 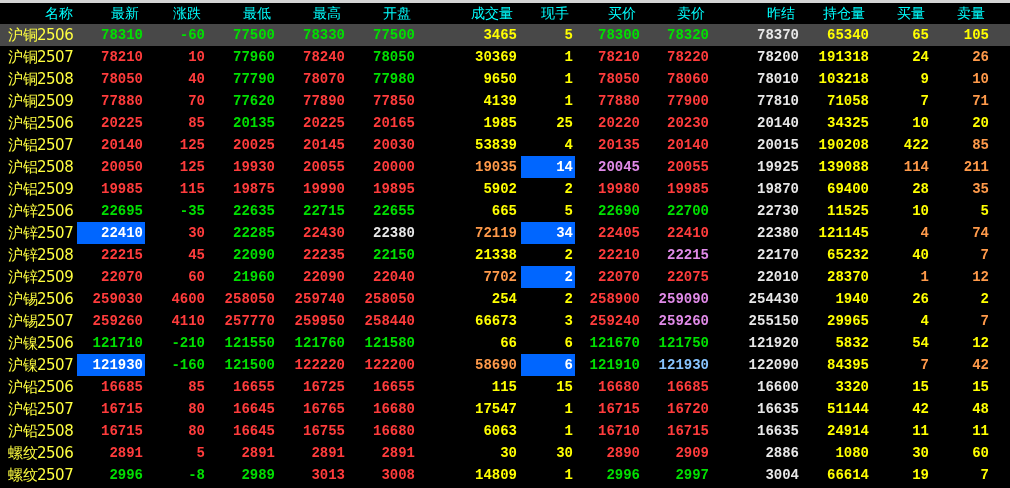 What do you see at coordinates (505, 431) in the screenshot?
I see `table-row: 沪铅2508 16715 80 16645 16755 16680 6063 1 16710 16715 16635 24914 11 11` at bounding box center [505, 431].